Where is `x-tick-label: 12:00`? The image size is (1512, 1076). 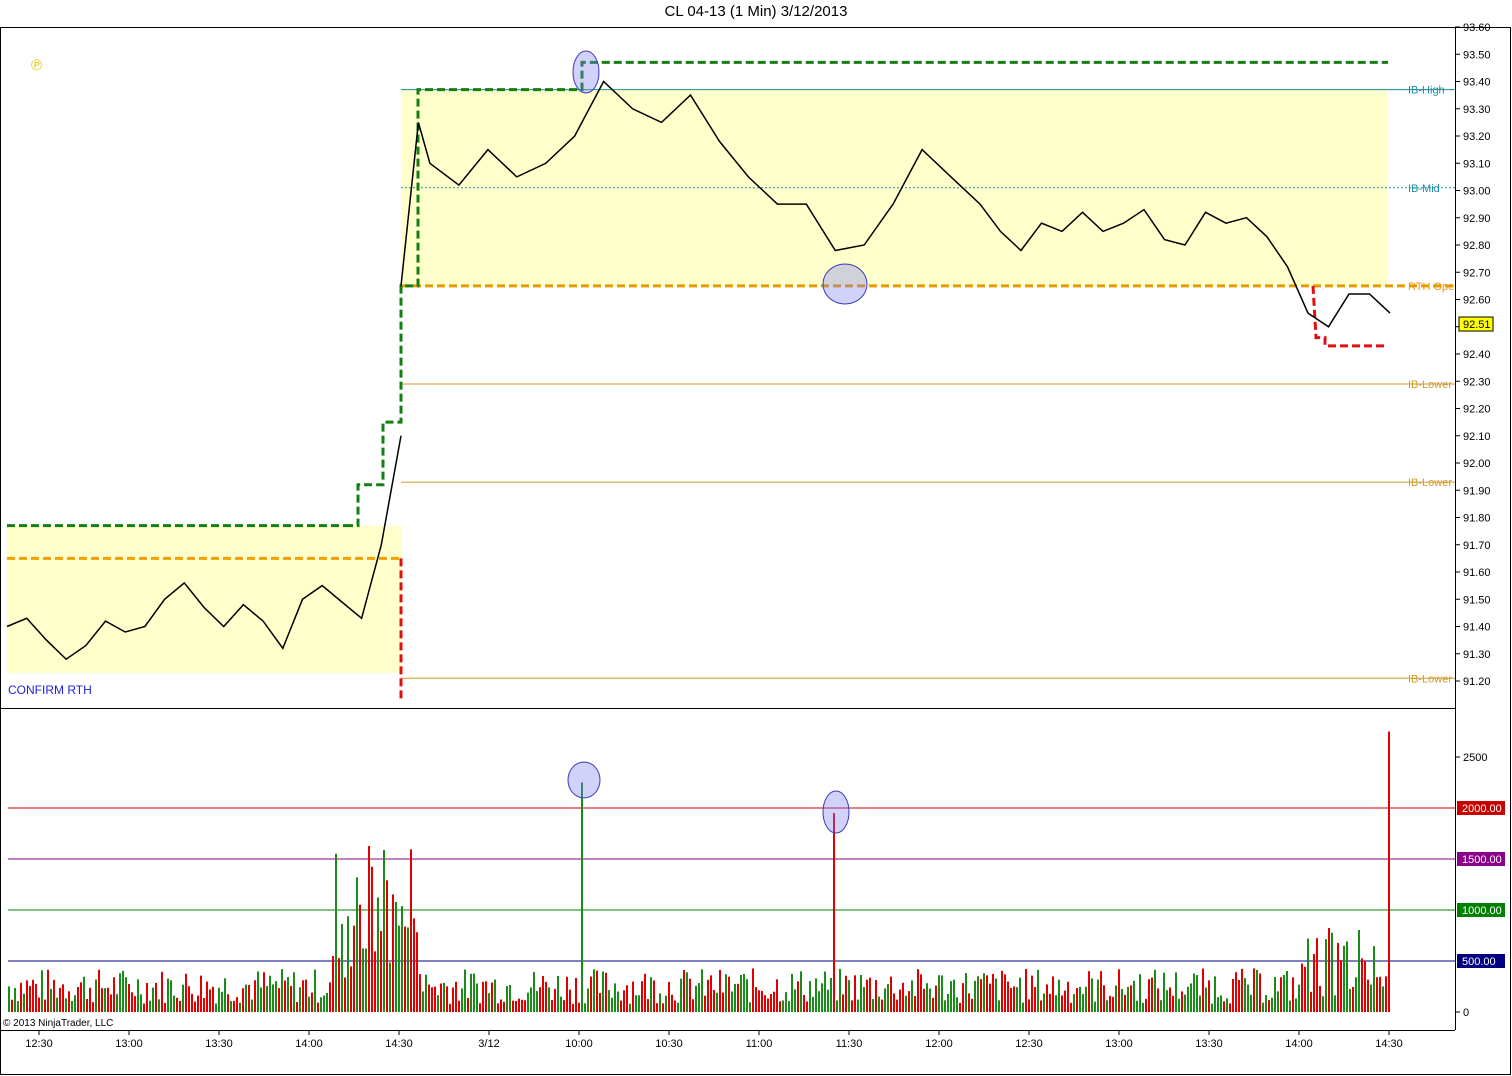
x-tick-label: 12:00 is located at coordinates (939, 1044).